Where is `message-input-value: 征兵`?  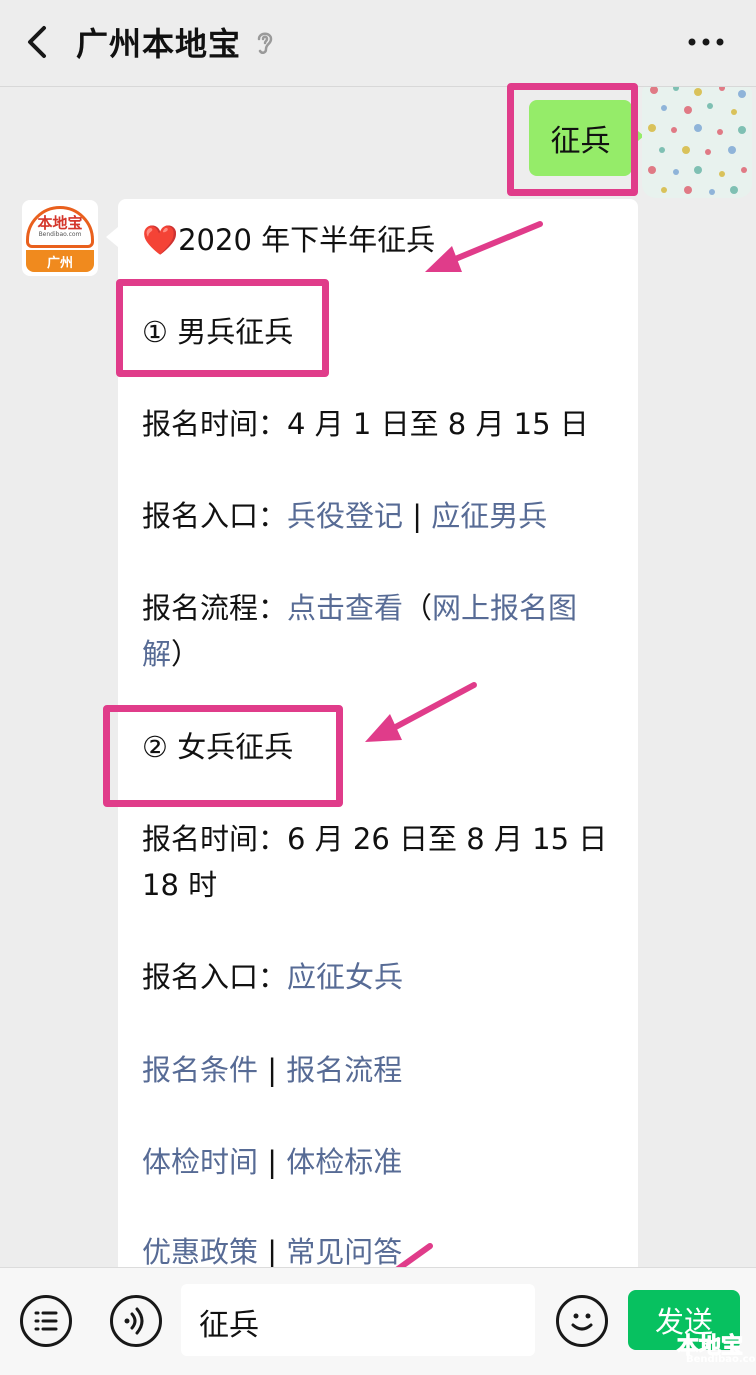
message-input-value: 征兵 is located at coordinates (229, 1325).